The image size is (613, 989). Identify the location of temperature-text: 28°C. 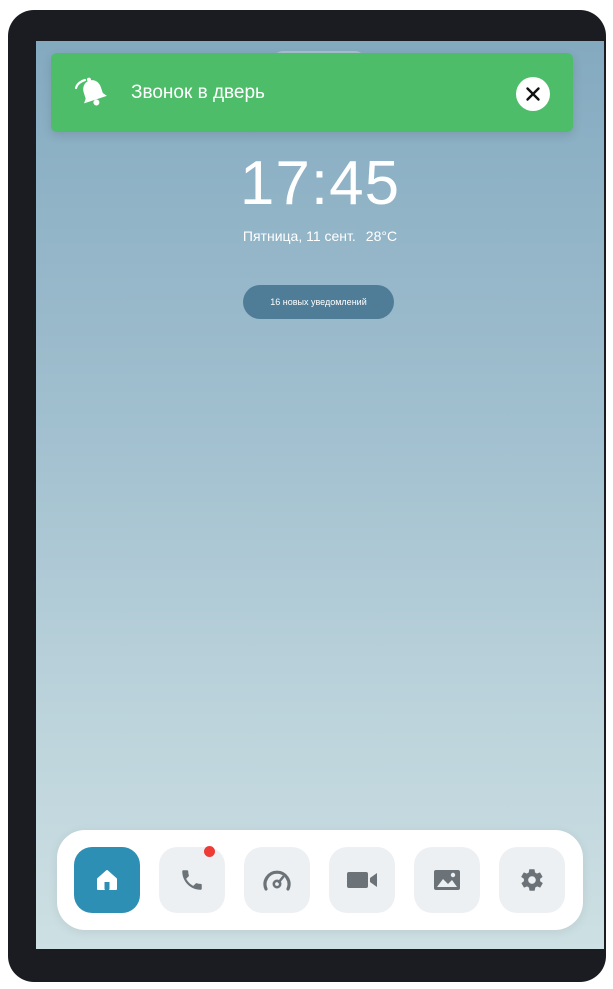
(381, 236).